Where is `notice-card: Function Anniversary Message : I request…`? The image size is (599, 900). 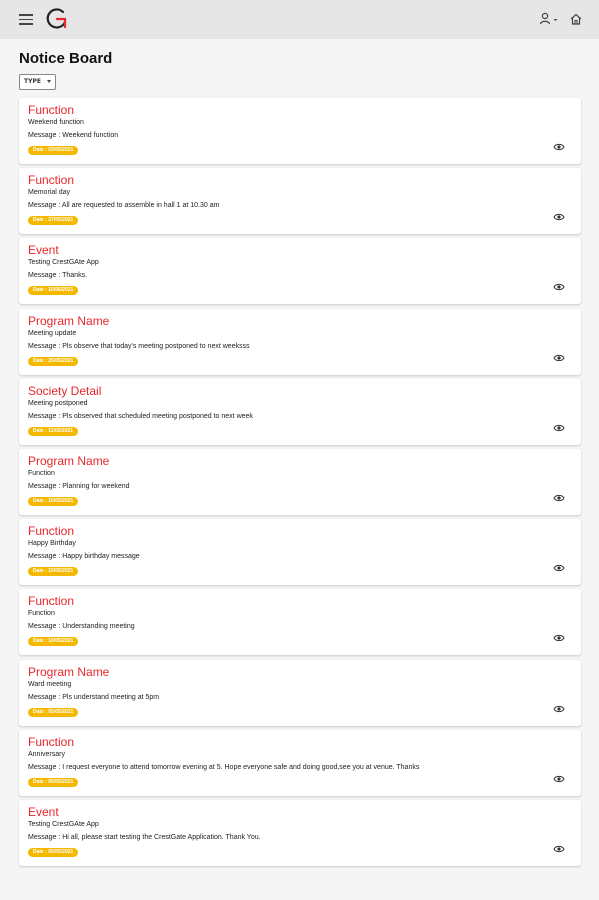 notice-card: Function Anniversary Message : I request… is located at coordinates (300, 762).